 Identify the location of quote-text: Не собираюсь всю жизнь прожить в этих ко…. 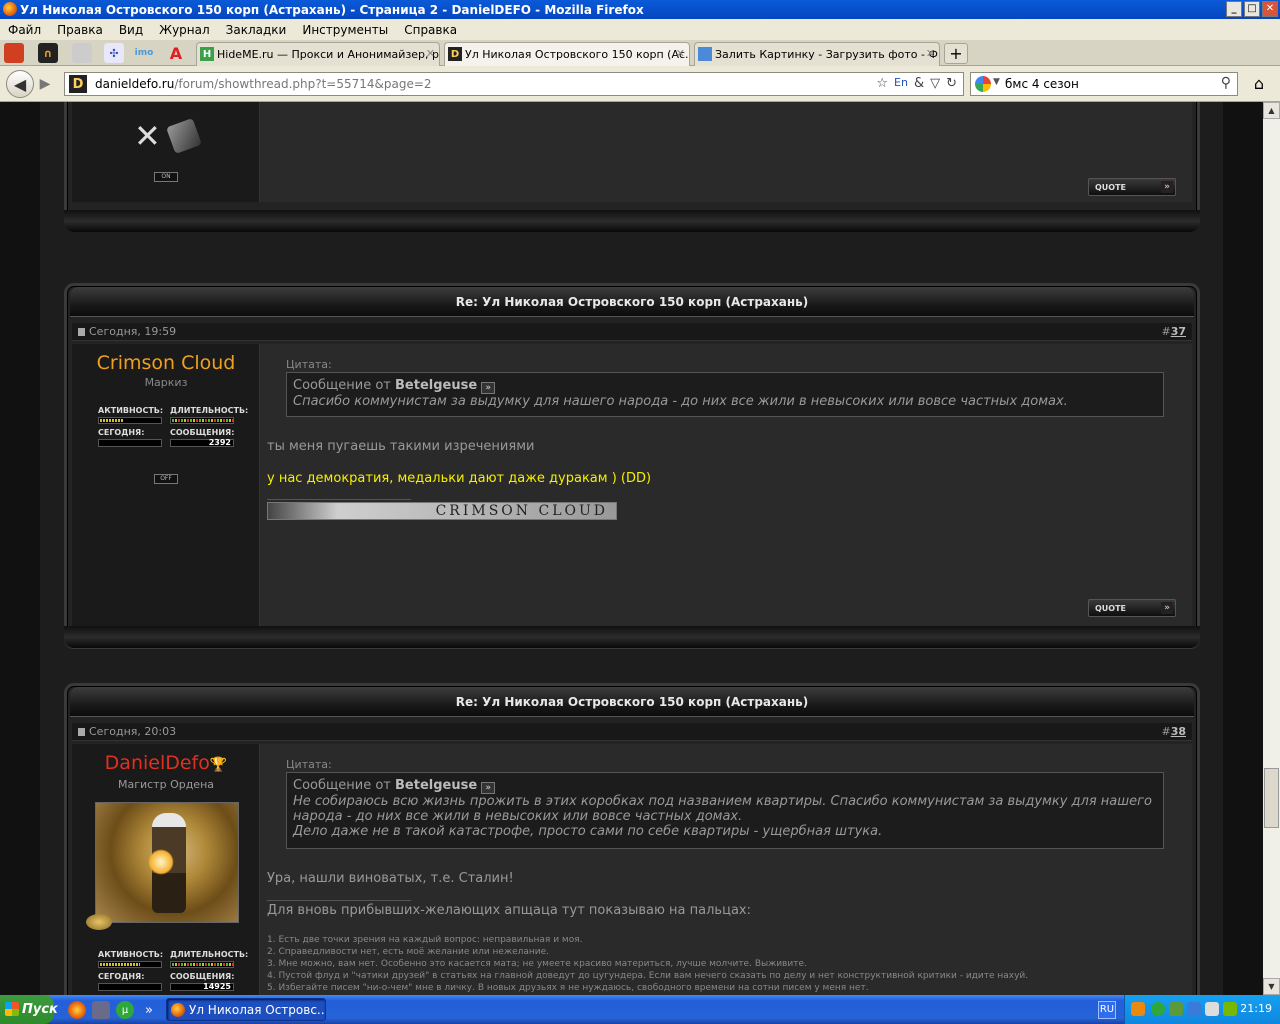
(722, 809).